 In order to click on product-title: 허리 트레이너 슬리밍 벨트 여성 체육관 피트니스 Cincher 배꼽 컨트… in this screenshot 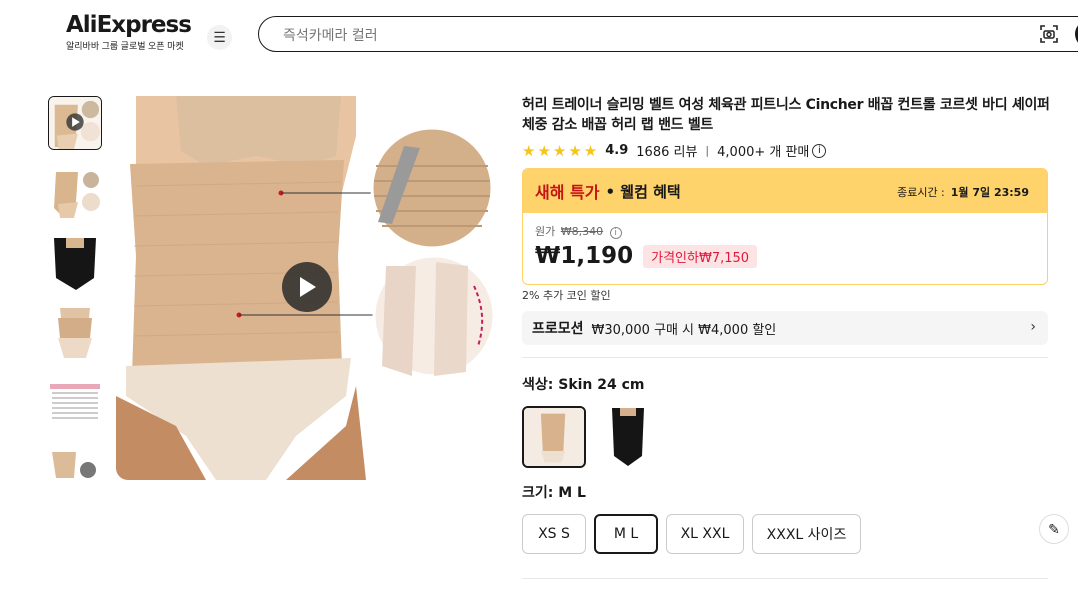, I will do `click(786, 115)`.